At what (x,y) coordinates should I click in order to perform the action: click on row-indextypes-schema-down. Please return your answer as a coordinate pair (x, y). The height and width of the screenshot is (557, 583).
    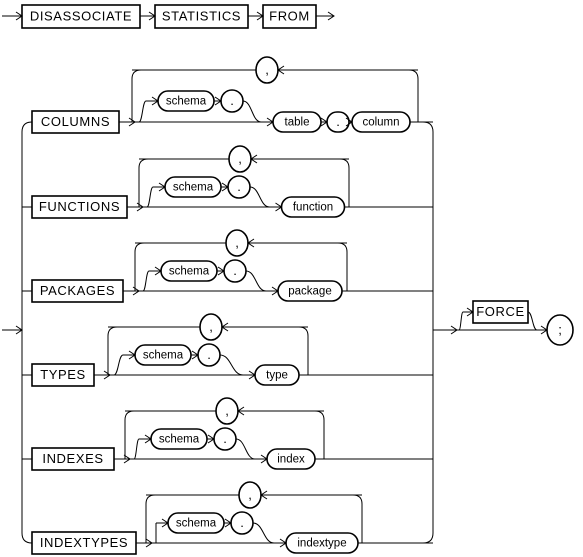
    Looking at the image, I should click on (263, 533).